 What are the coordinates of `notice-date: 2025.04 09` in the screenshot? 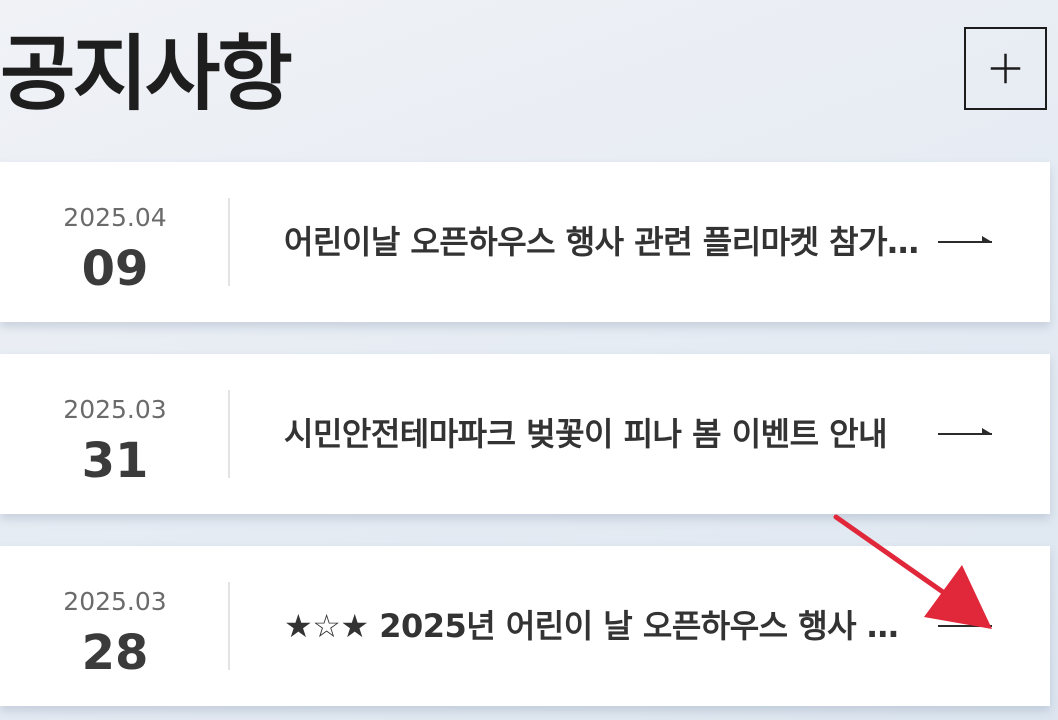 It's located at (115, 242).